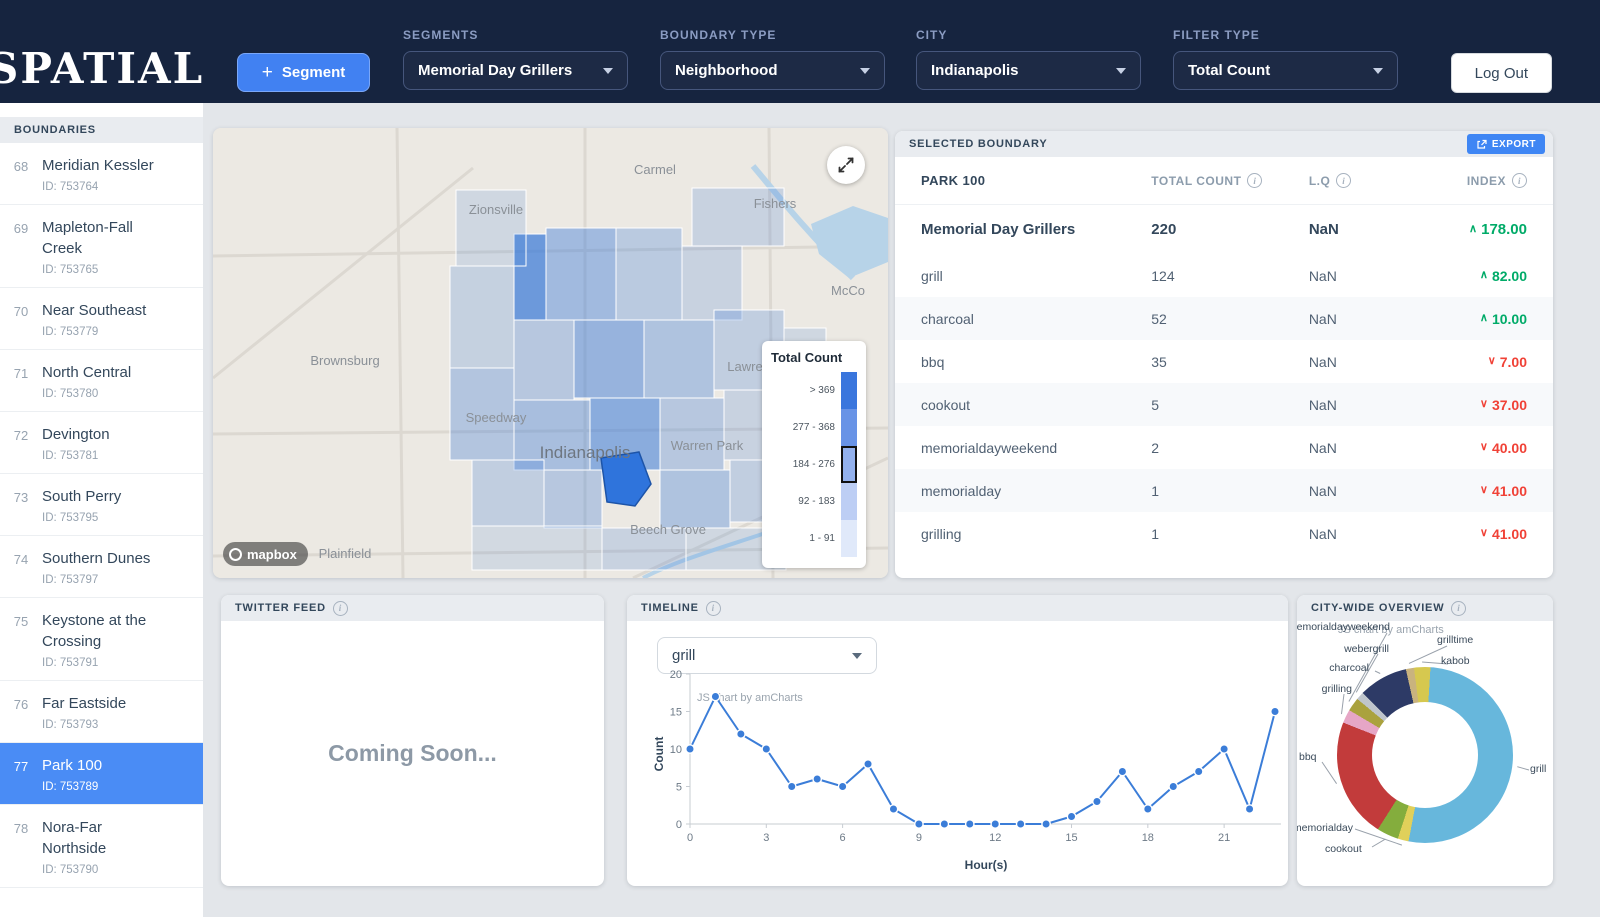 This screenshot has width=1600, height=917. Describe the element at coordinates (515, 70) in the screenshot. I see `segments-select: Memorial Day Grillers` at that location.